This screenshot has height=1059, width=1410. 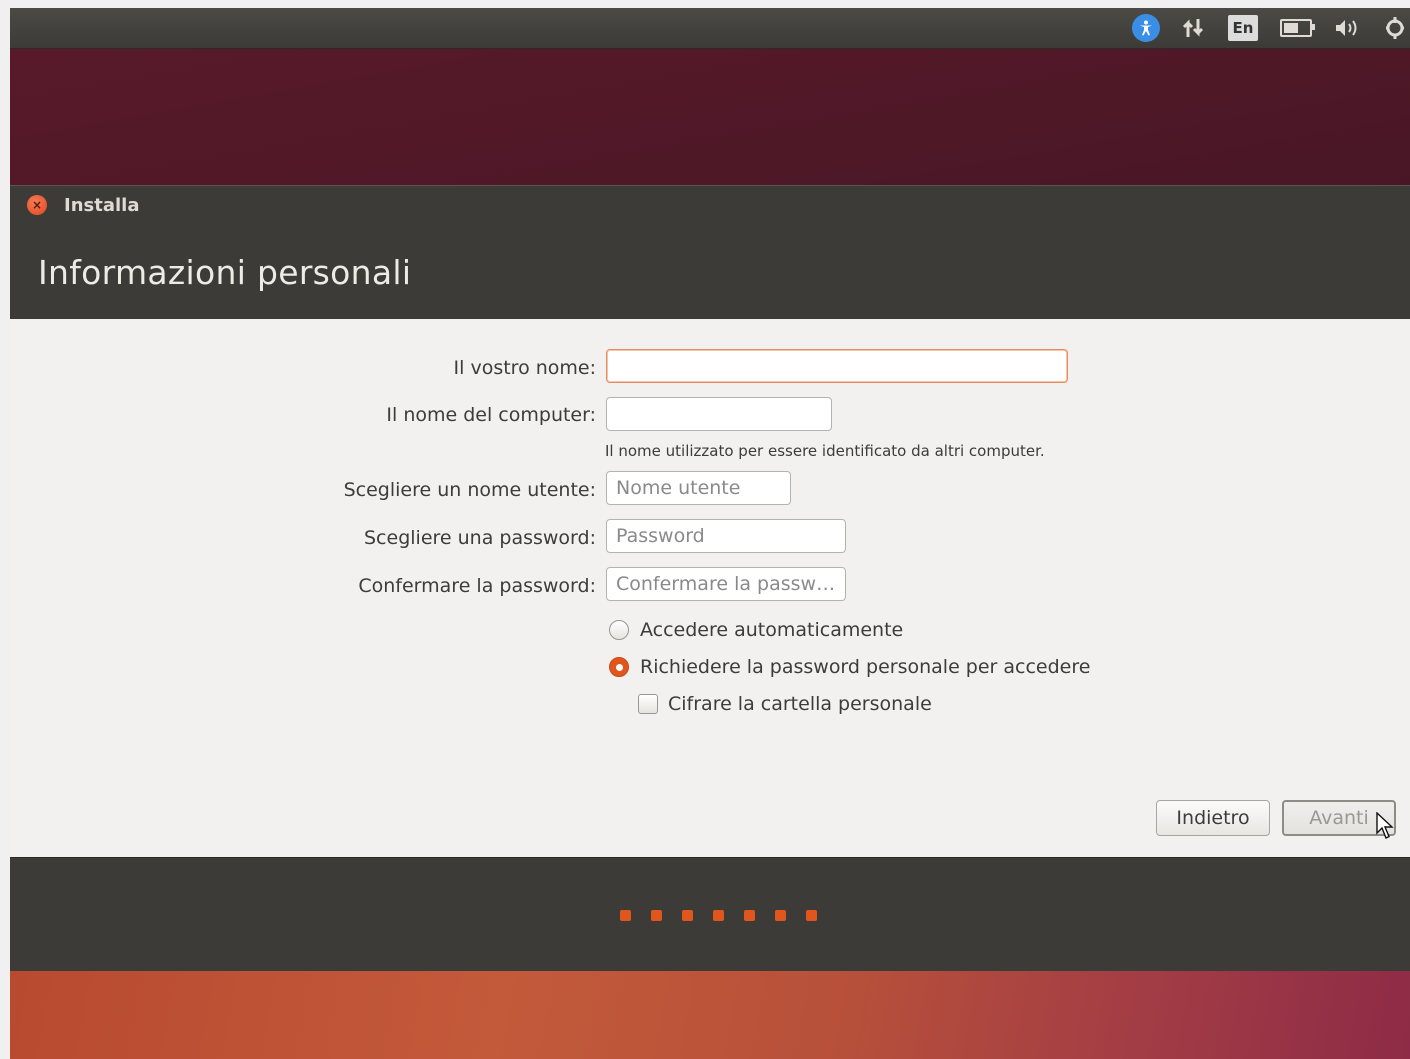 I want to click on desktop-wallpaper, so click(x=710, y=1014).